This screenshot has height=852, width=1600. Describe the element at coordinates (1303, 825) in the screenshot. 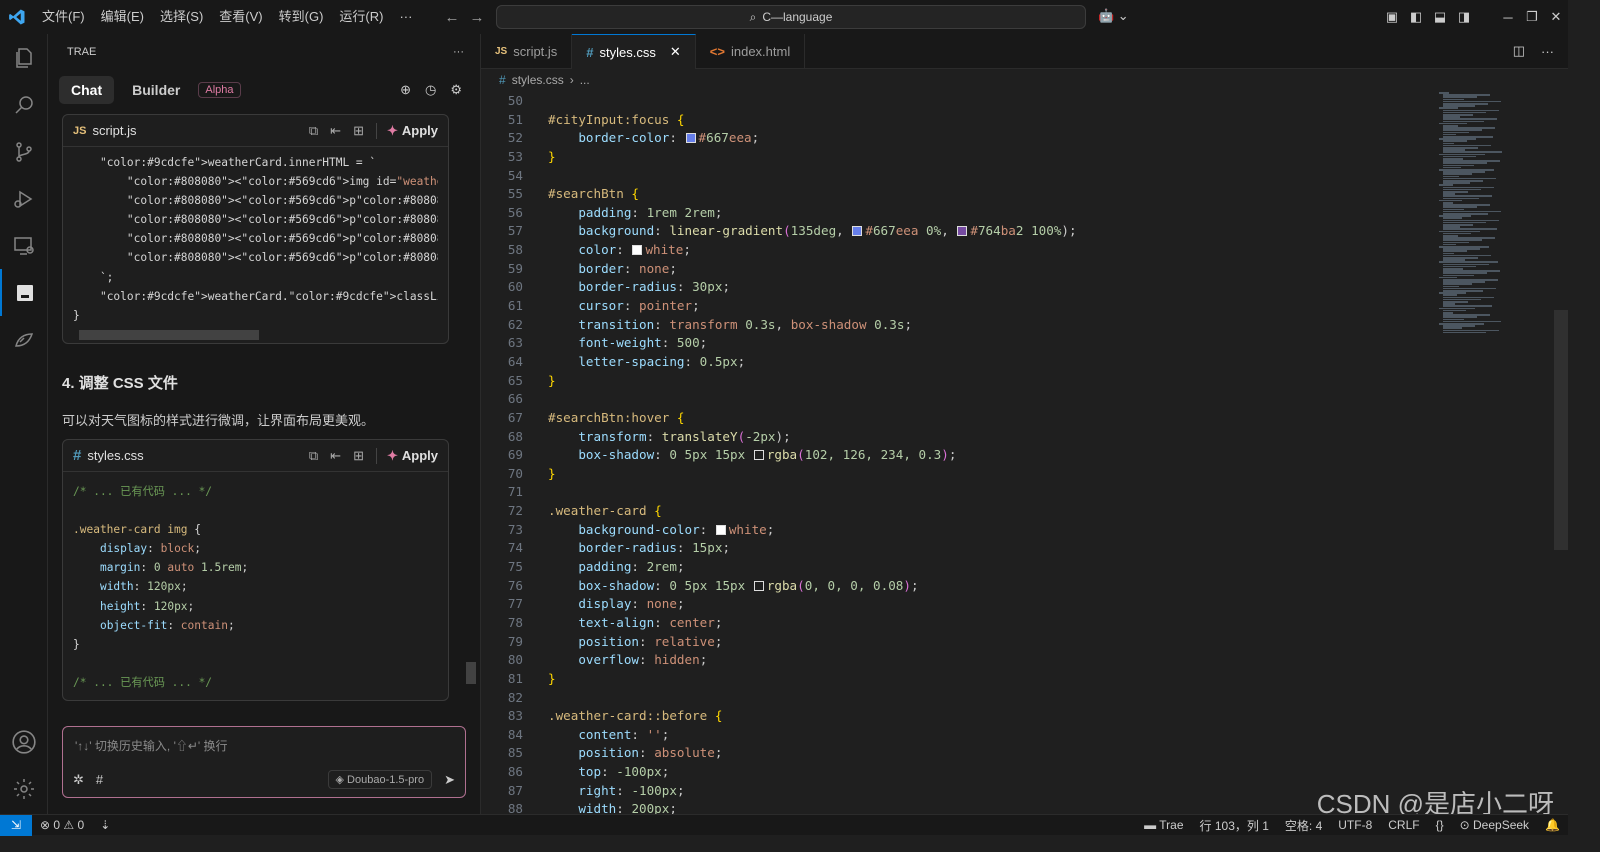

I see `indentation: 空格: 4` at that location.